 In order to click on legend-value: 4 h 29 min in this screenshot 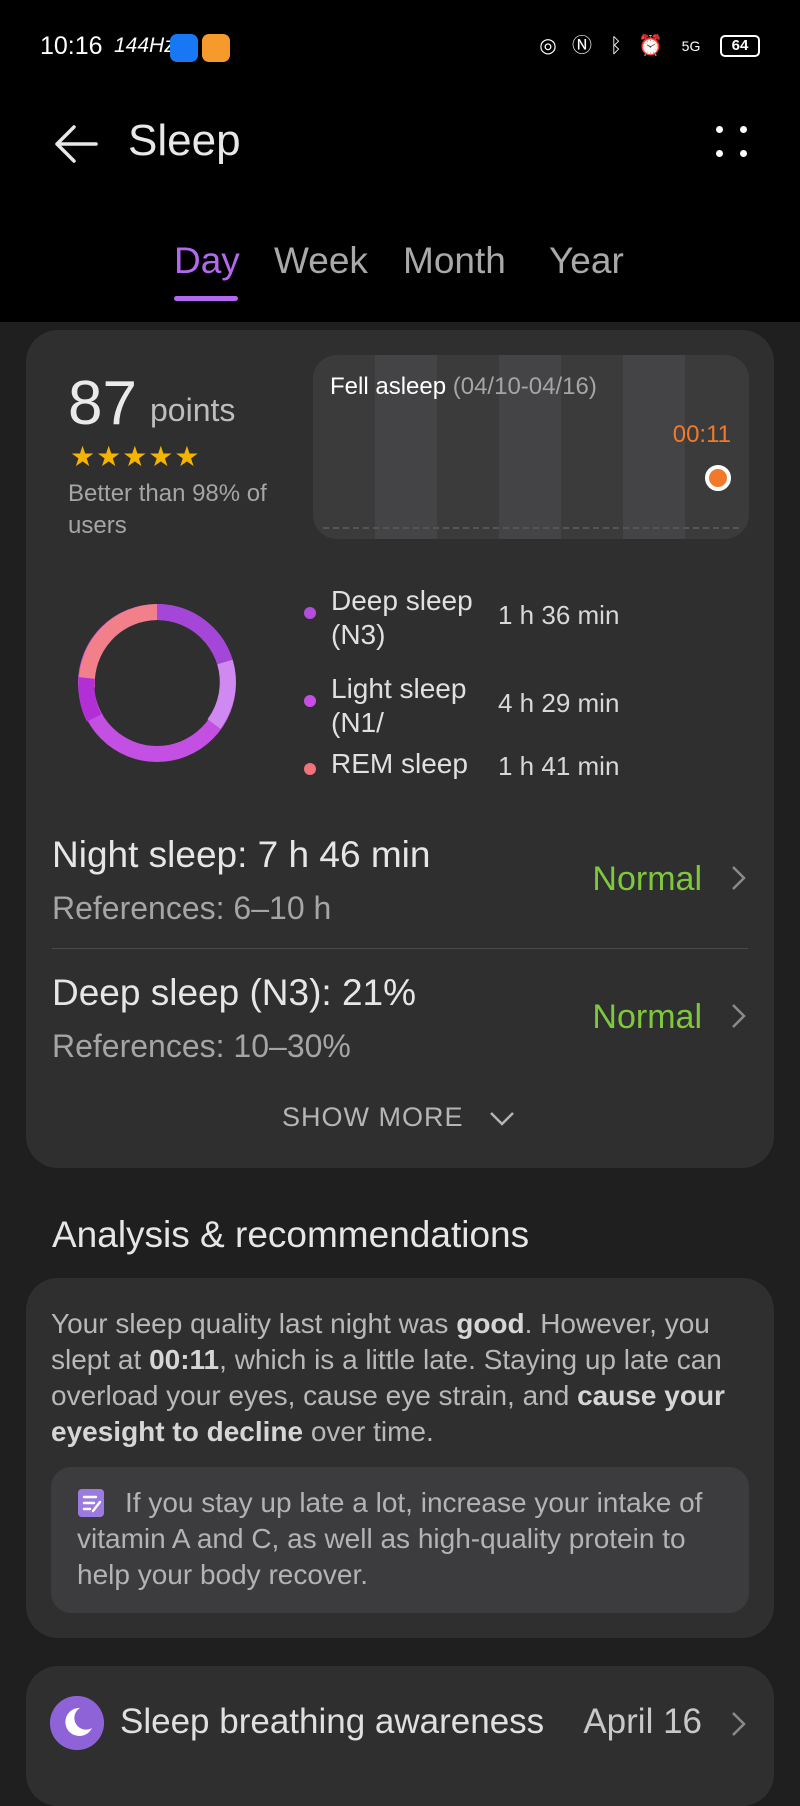, I will do `click(559, 703)`.